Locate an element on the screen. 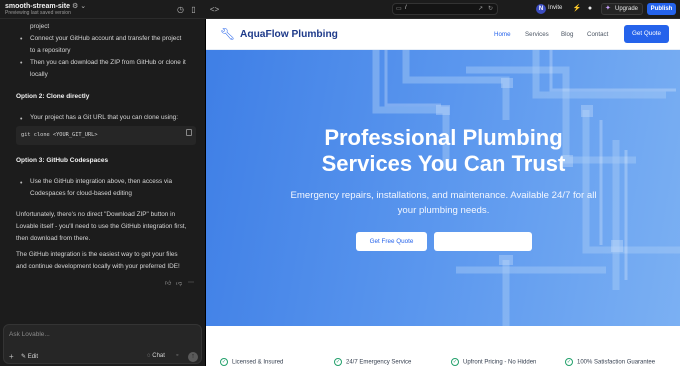  project-name: smooth-stream-site is located at coordinates (37, 6).